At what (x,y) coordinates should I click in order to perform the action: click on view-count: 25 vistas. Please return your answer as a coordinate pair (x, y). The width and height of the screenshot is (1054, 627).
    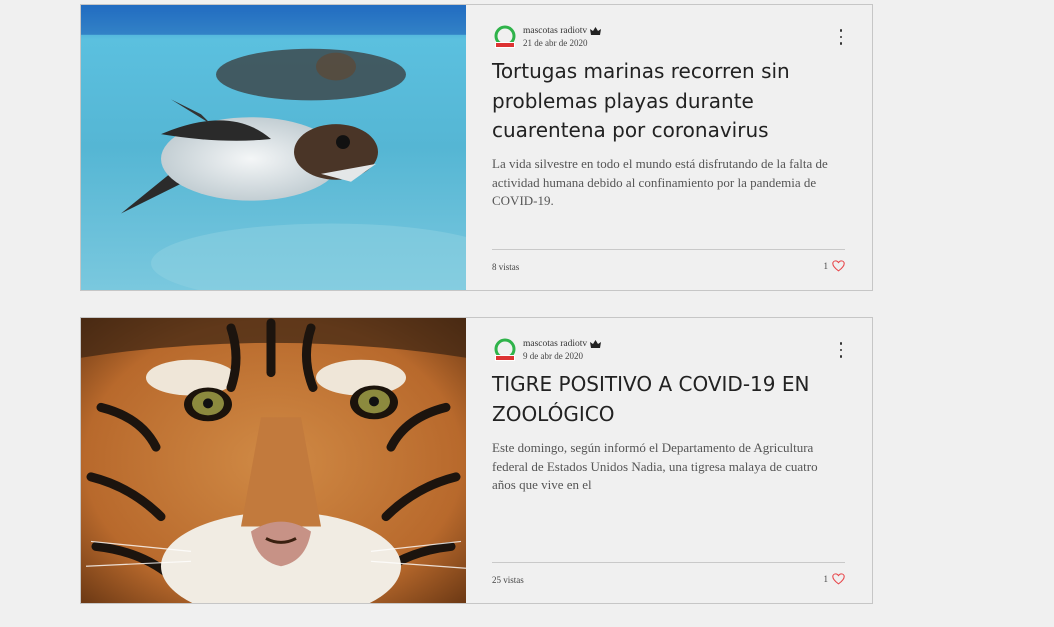
    Looking at the image, I should click on (508, 580).